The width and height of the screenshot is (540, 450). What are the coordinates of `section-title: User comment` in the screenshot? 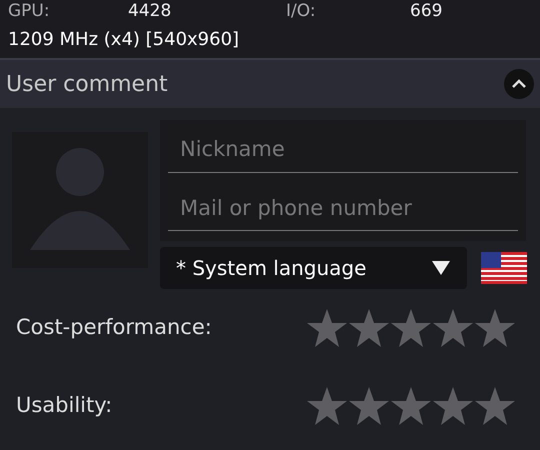 It's located at (87, 84).